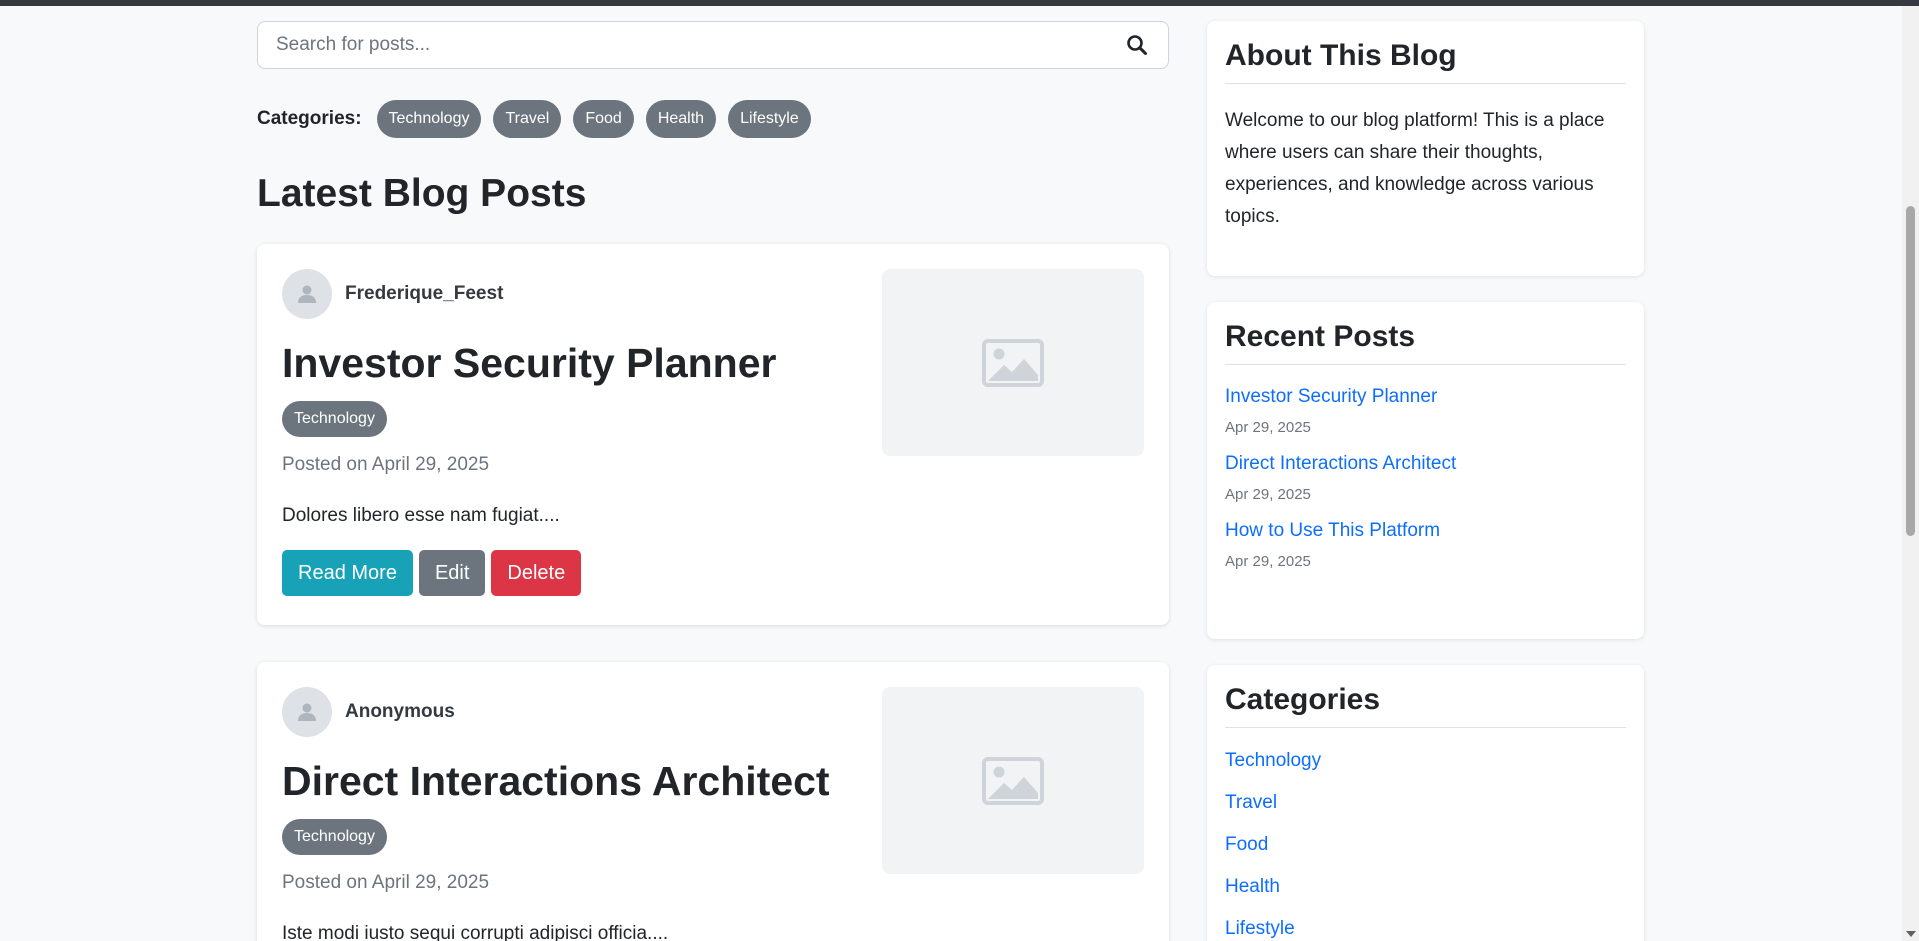 Image resolution: width=1919 pixels, height=941 pixels. I want to click on edit-button: Edit, so click(452, 573).